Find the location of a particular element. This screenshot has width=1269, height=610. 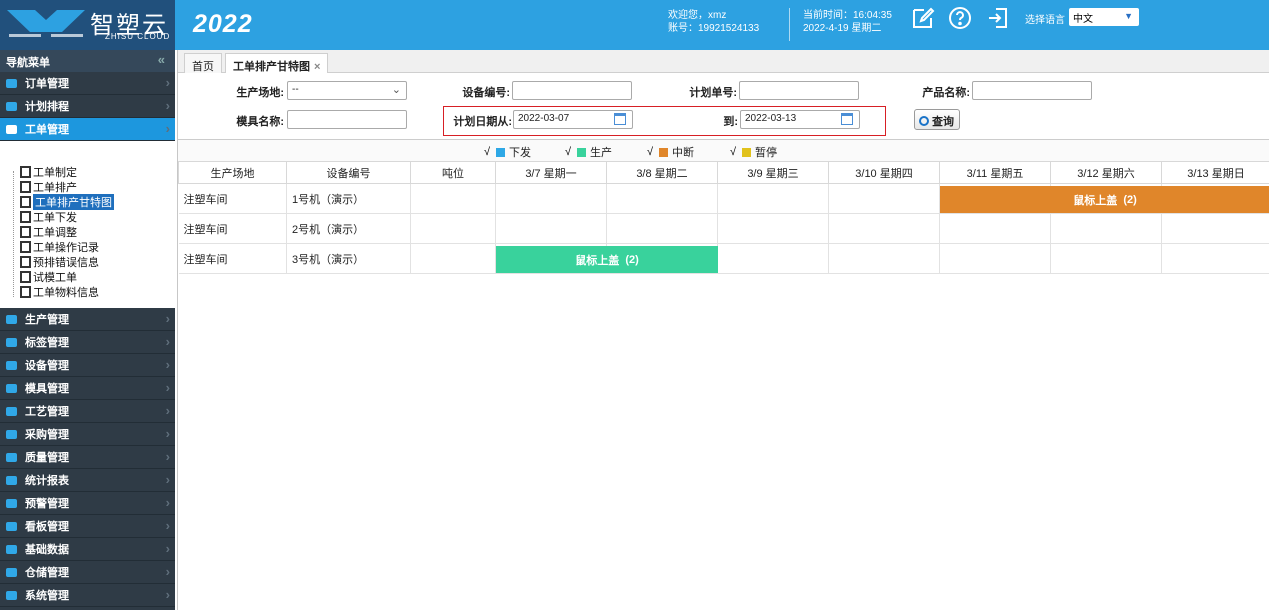

header-divider is located at coordinates (789, 24).